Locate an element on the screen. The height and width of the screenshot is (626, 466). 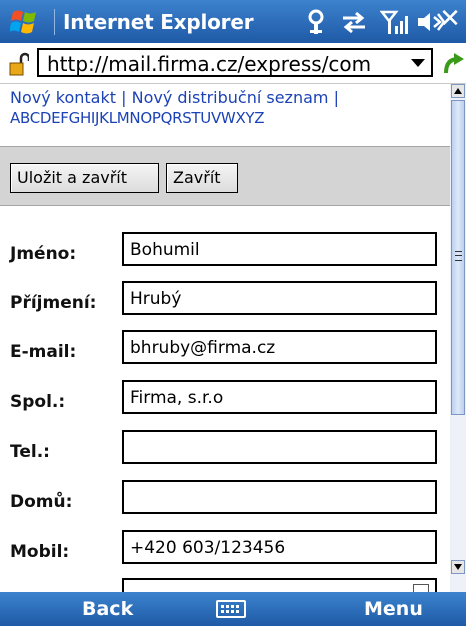
softkey-bar: Back Menu is located at coordinates (233, 609).